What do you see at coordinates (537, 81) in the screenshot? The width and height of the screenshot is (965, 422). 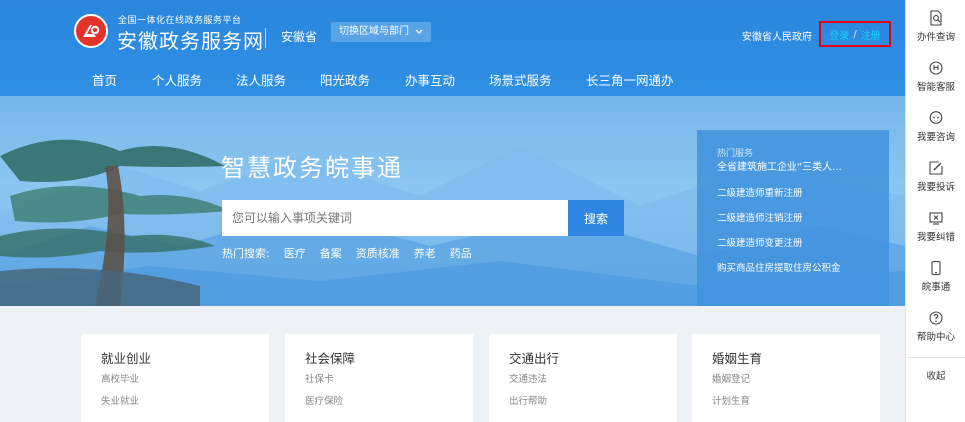 I see `nav-item-scenario: 场景式服务` at bounding box center [537, 81].